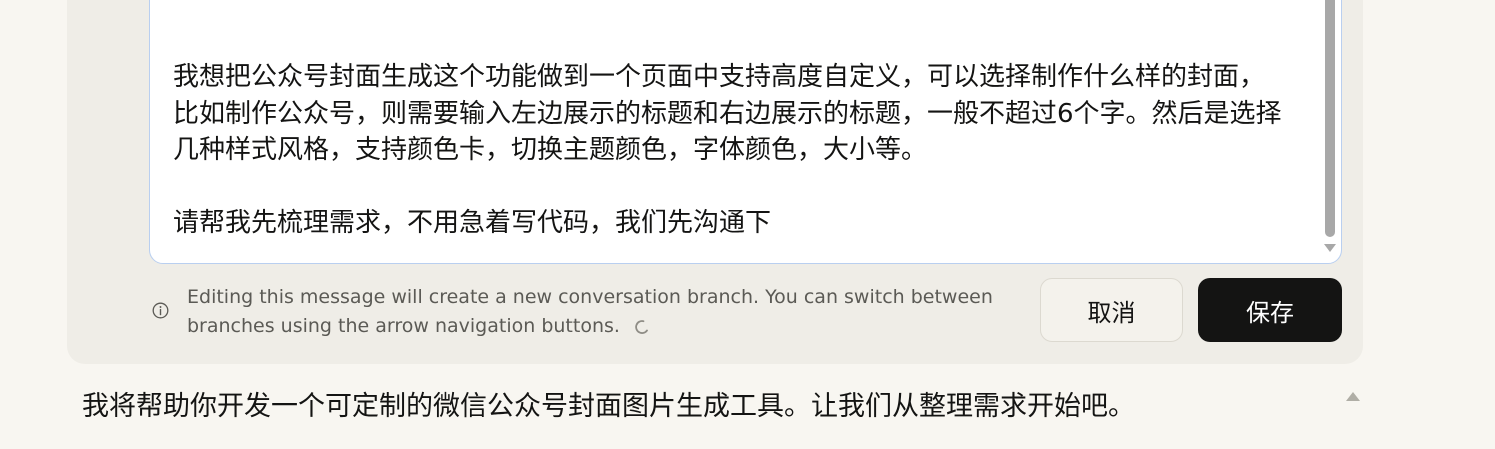 The image size is (1495, 449). What do you see at coordinates (1353, 396) in the screenshot?
I see `scroll-up-arrow-icon` at bounding box center [1353, 396].